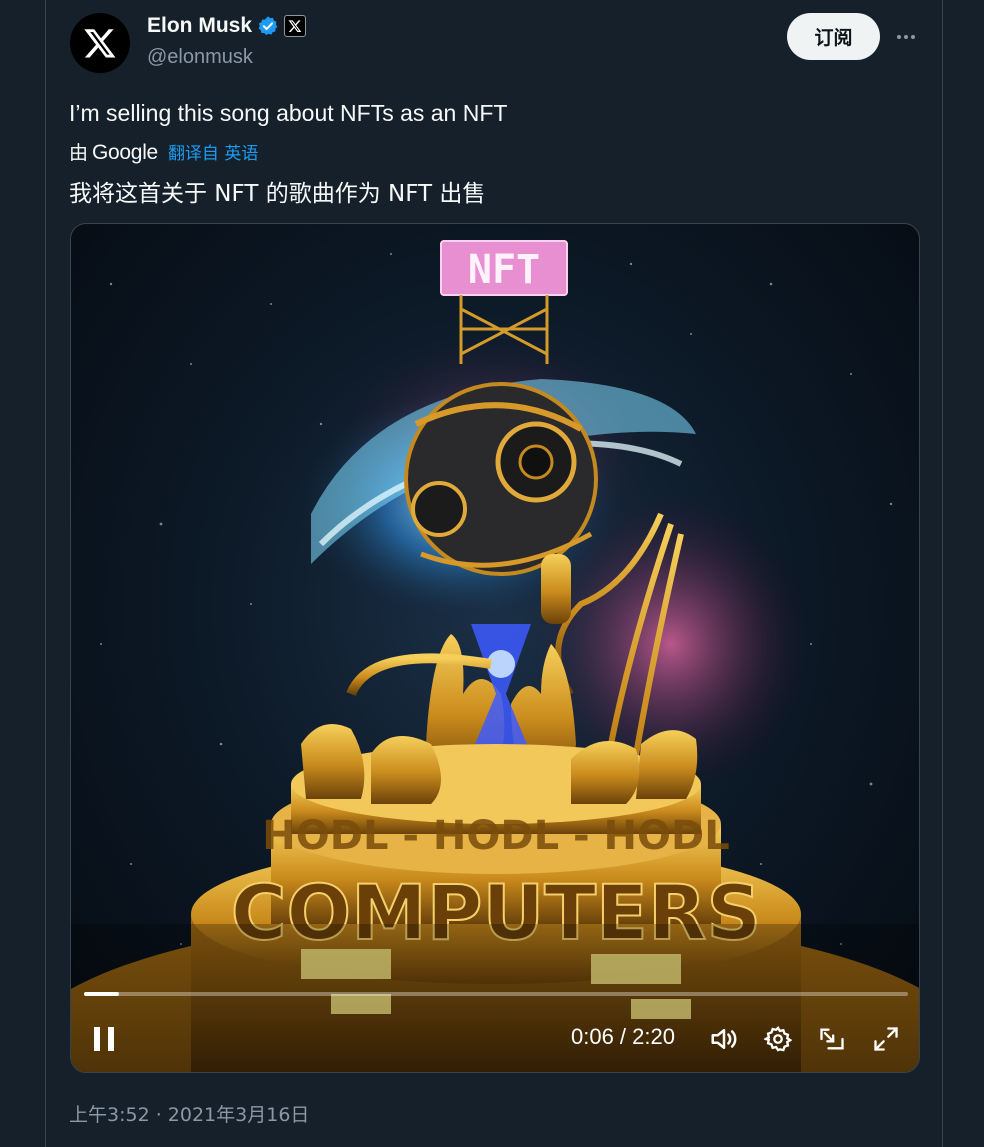  I want to click on volume-icon, so click(724, 1039).